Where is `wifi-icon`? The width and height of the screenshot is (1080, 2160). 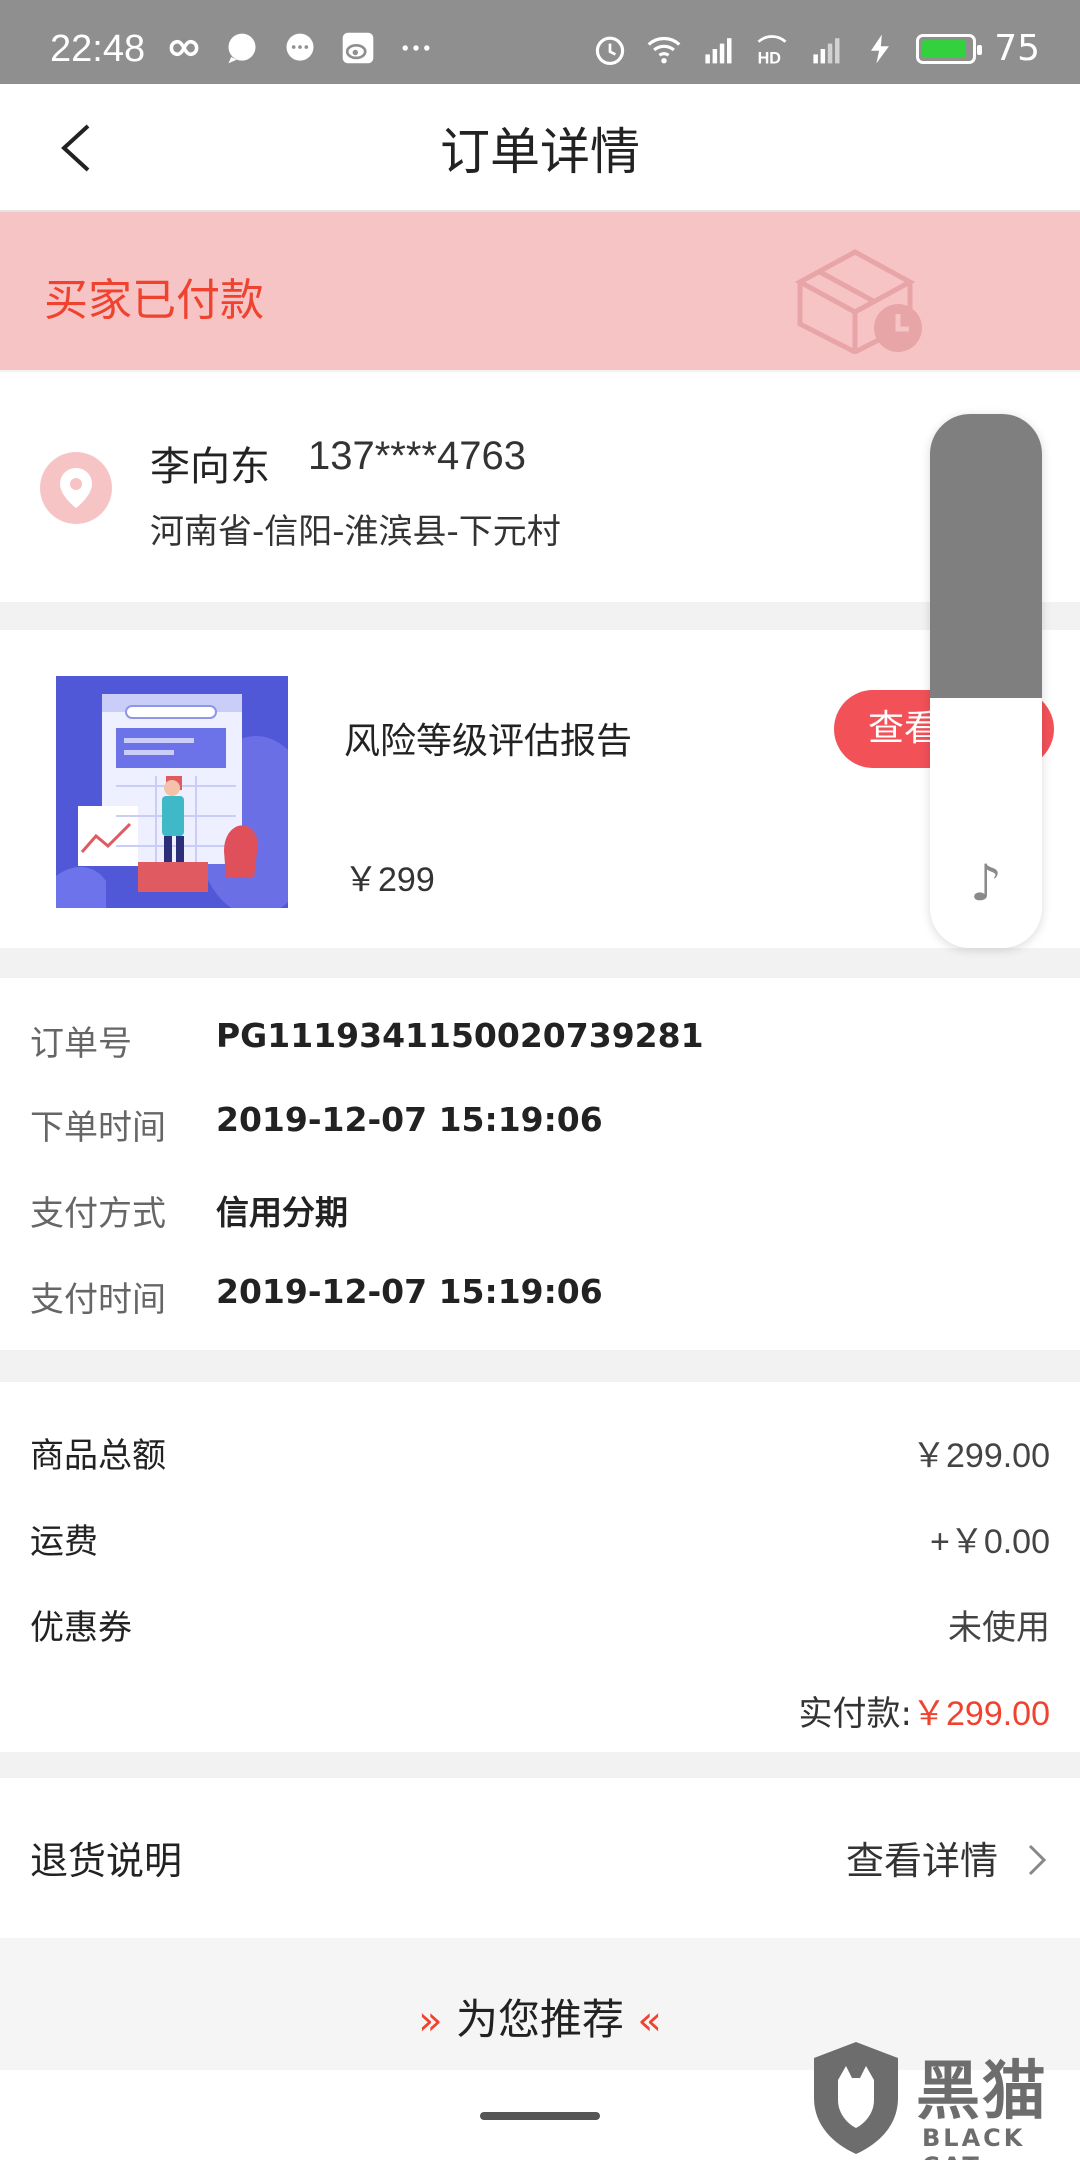 wifi-icon is located at coordinates (664, 49).